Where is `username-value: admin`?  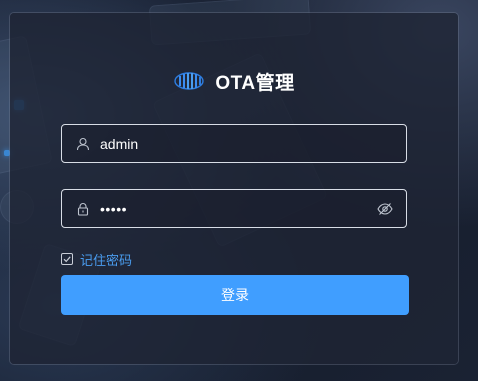
username-value: admin is located at coordinates (119, 143).